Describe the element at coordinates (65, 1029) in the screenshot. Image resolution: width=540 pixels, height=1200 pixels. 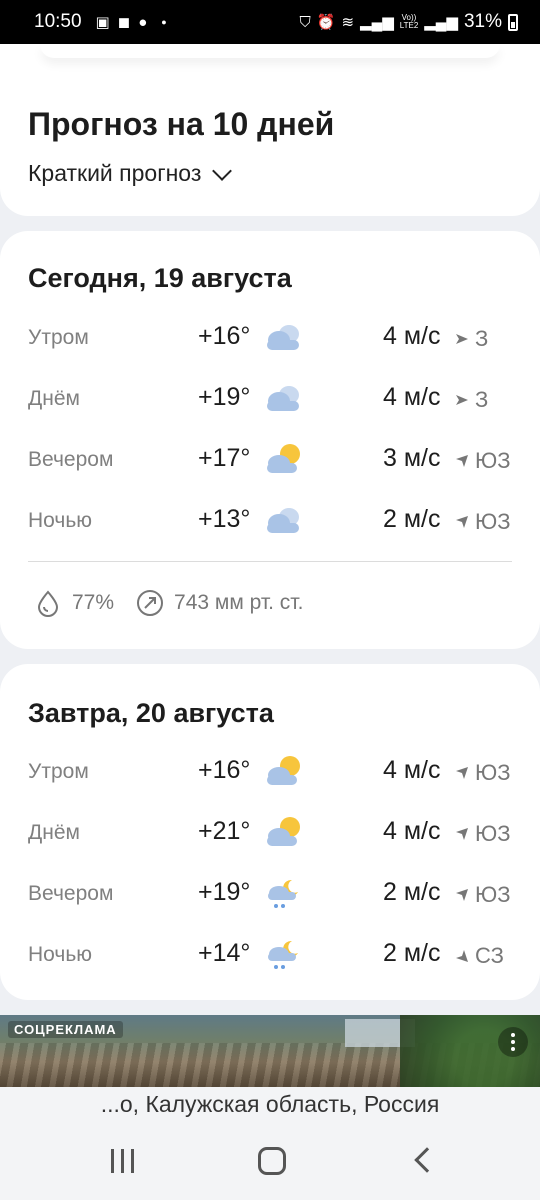
I see `ad-label: СОЦРЕКЛАМА` at that location.